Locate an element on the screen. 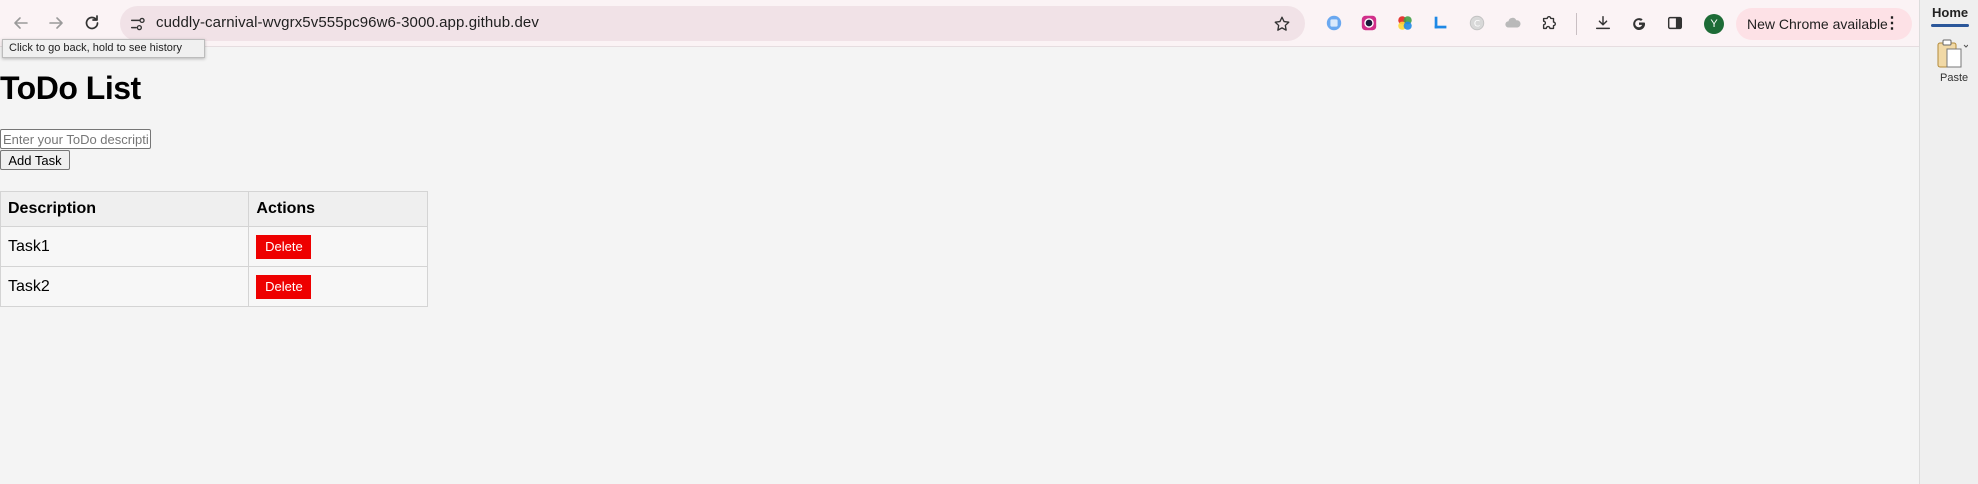 This screenshot has width=1978, height=484. bookmark-star-icon is located at coordinates (1282, 24).